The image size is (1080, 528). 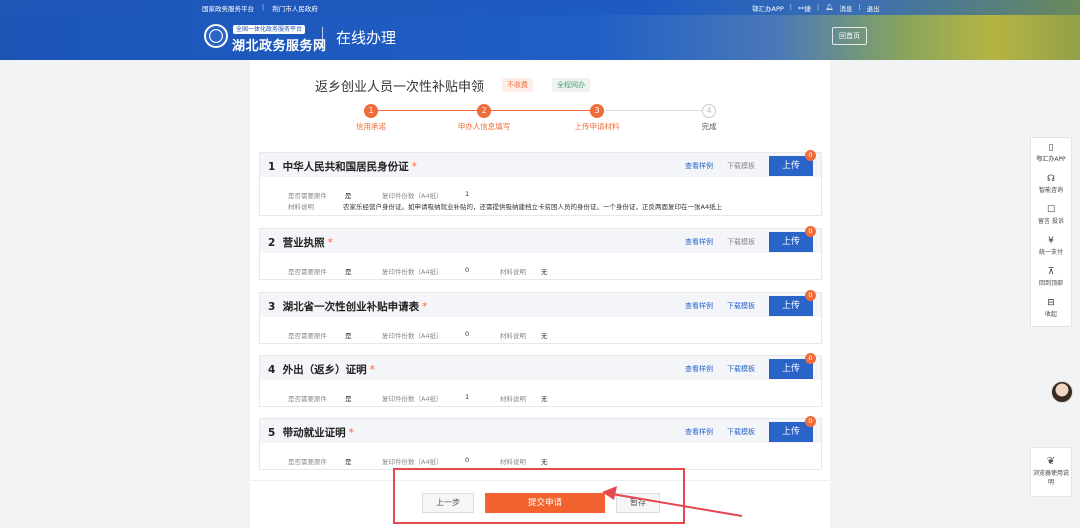 What do you see at coordinates (1051, 303) in the screenshot?
I see `collapse-icon: ⊟` at bounding box center [1051, 303].